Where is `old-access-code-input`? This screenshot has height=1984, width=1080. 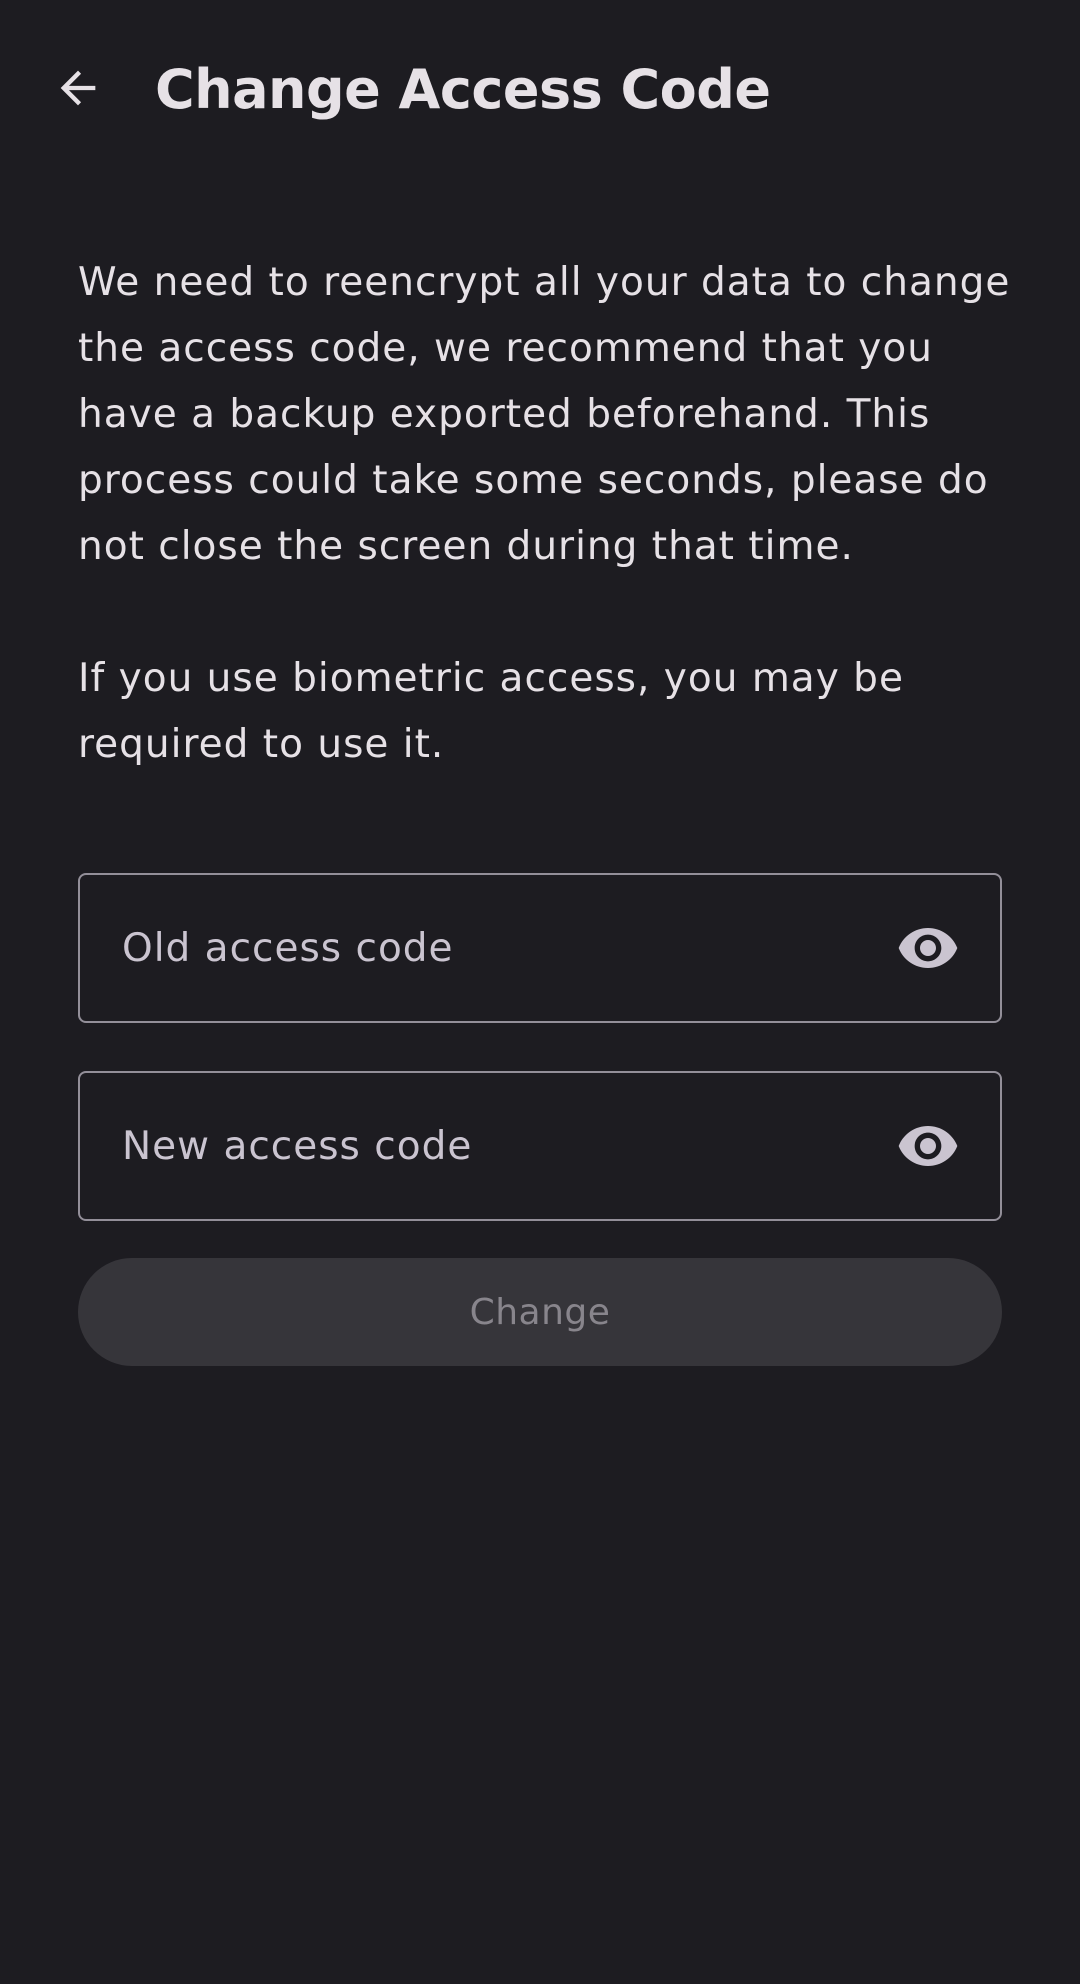
old-access-code-input is located at coordinates (479, 948).